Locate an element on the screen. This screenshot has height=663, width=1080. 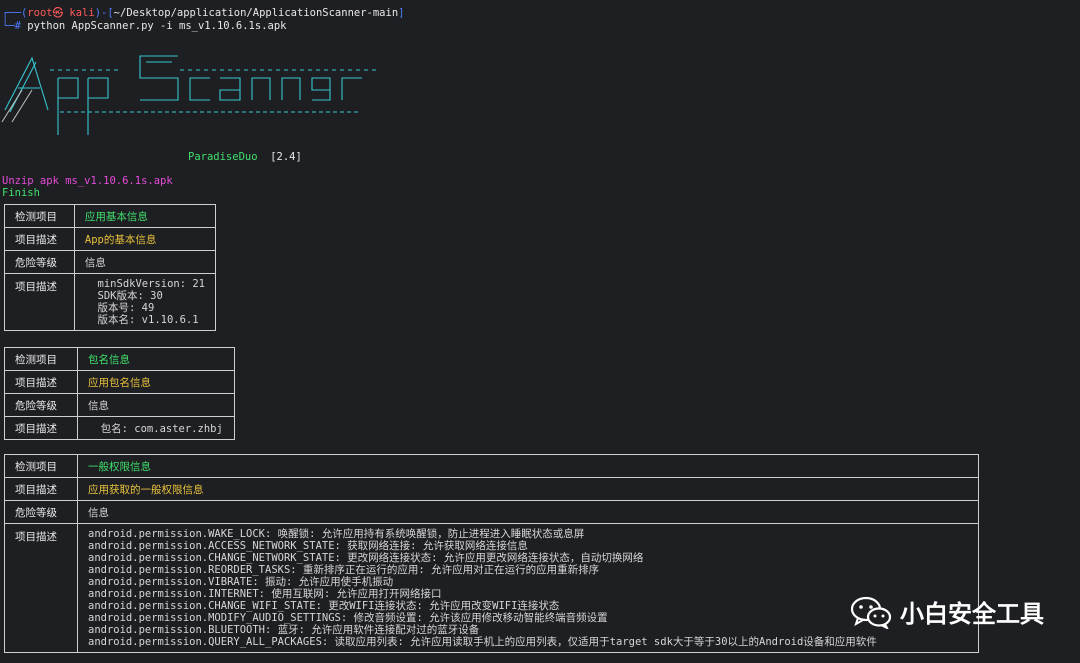
detail-line: 版本号: 49 is located at coordinates (119, 308).